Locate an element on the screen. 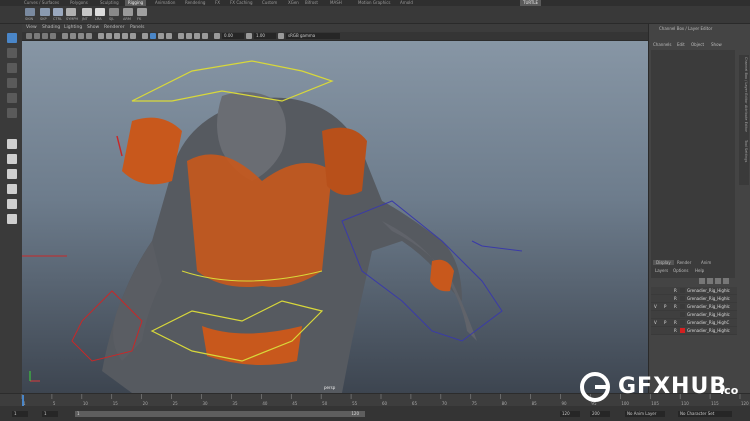 This screenshot has width=750, height=421. camera-attr-icon is located at coordinates (37, 36).